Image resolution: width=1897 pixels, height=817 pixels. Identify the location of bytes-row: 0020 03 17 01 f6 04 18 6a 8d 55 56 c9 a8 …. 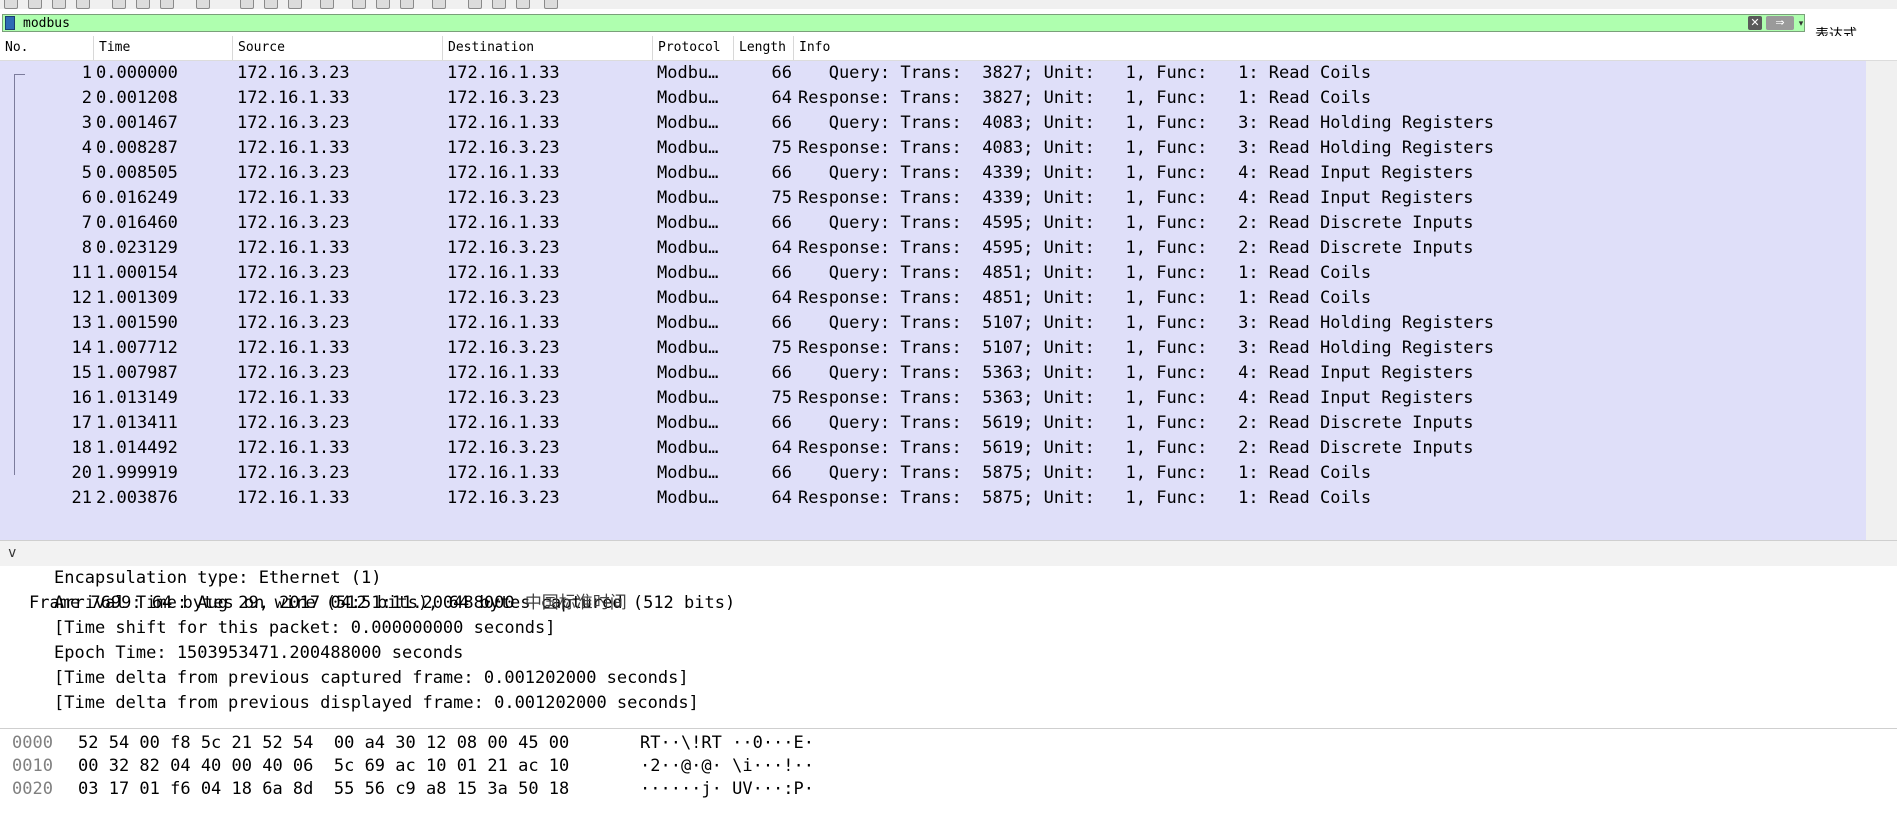
(948, 789).